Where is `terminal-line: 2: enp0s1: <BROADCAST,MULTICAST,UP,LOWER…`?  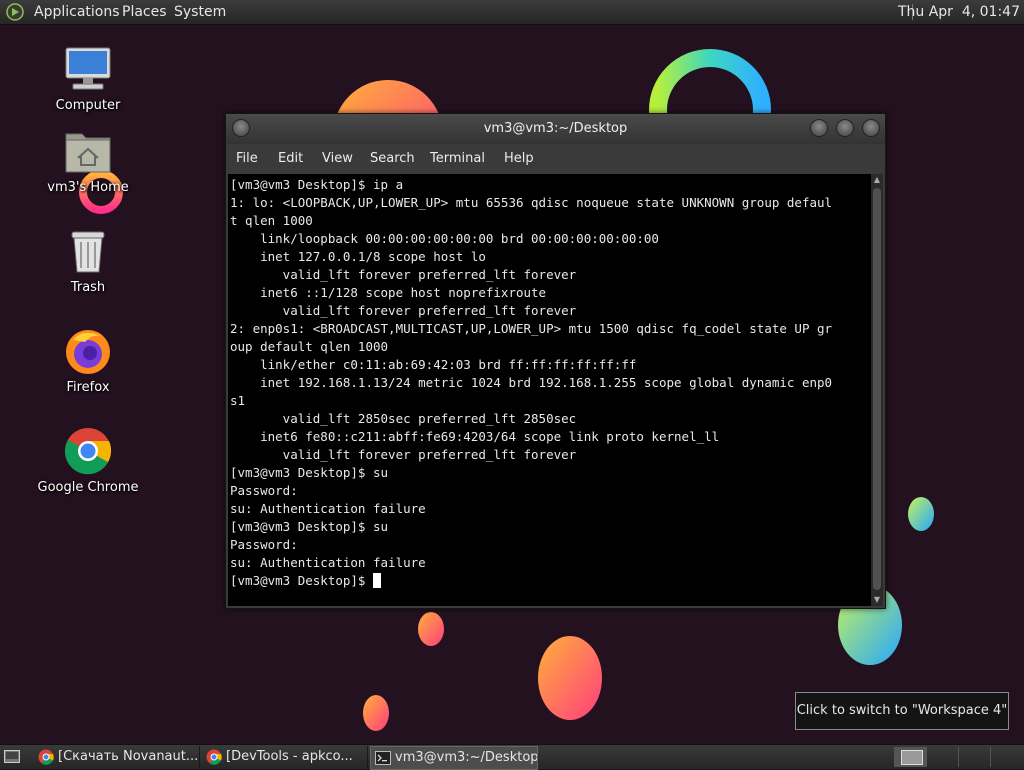
terminal-line: 2: enp0s1: <BROADCAST,MULTICAST,UP,LOWER… is located at coordinates (531, 328).